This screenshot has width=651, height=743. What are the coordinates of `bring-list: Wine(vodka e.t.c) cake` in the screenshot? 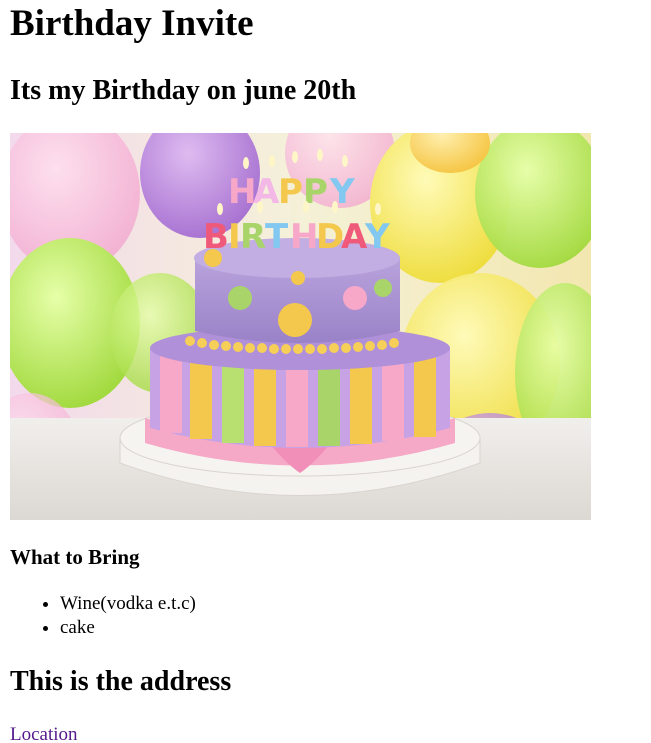 It's located at (103, 616).